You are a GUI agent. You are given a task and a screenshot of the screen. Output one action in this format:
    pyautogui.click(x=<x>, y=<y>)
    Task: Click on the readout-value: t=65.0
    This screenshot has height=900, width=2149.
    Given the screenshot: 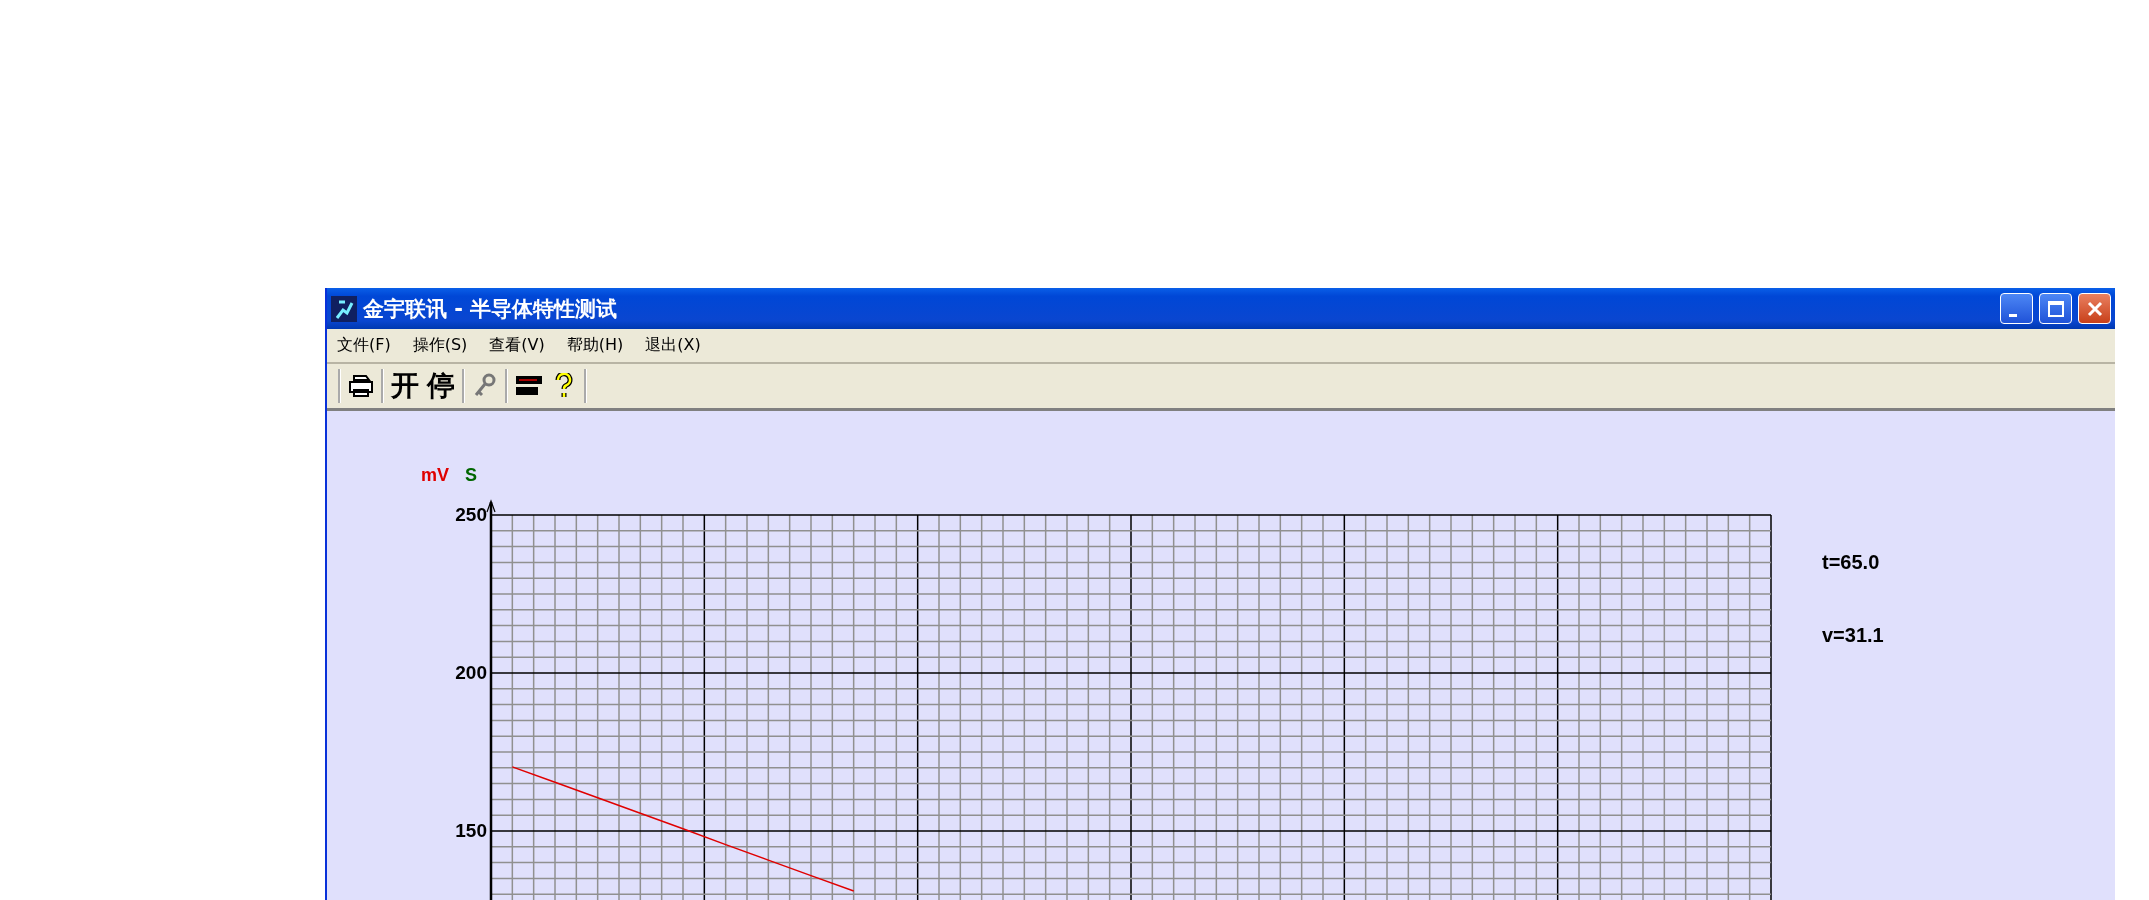 What is the action you would take?
    pyautogui.click(x=1851, y=562)
    